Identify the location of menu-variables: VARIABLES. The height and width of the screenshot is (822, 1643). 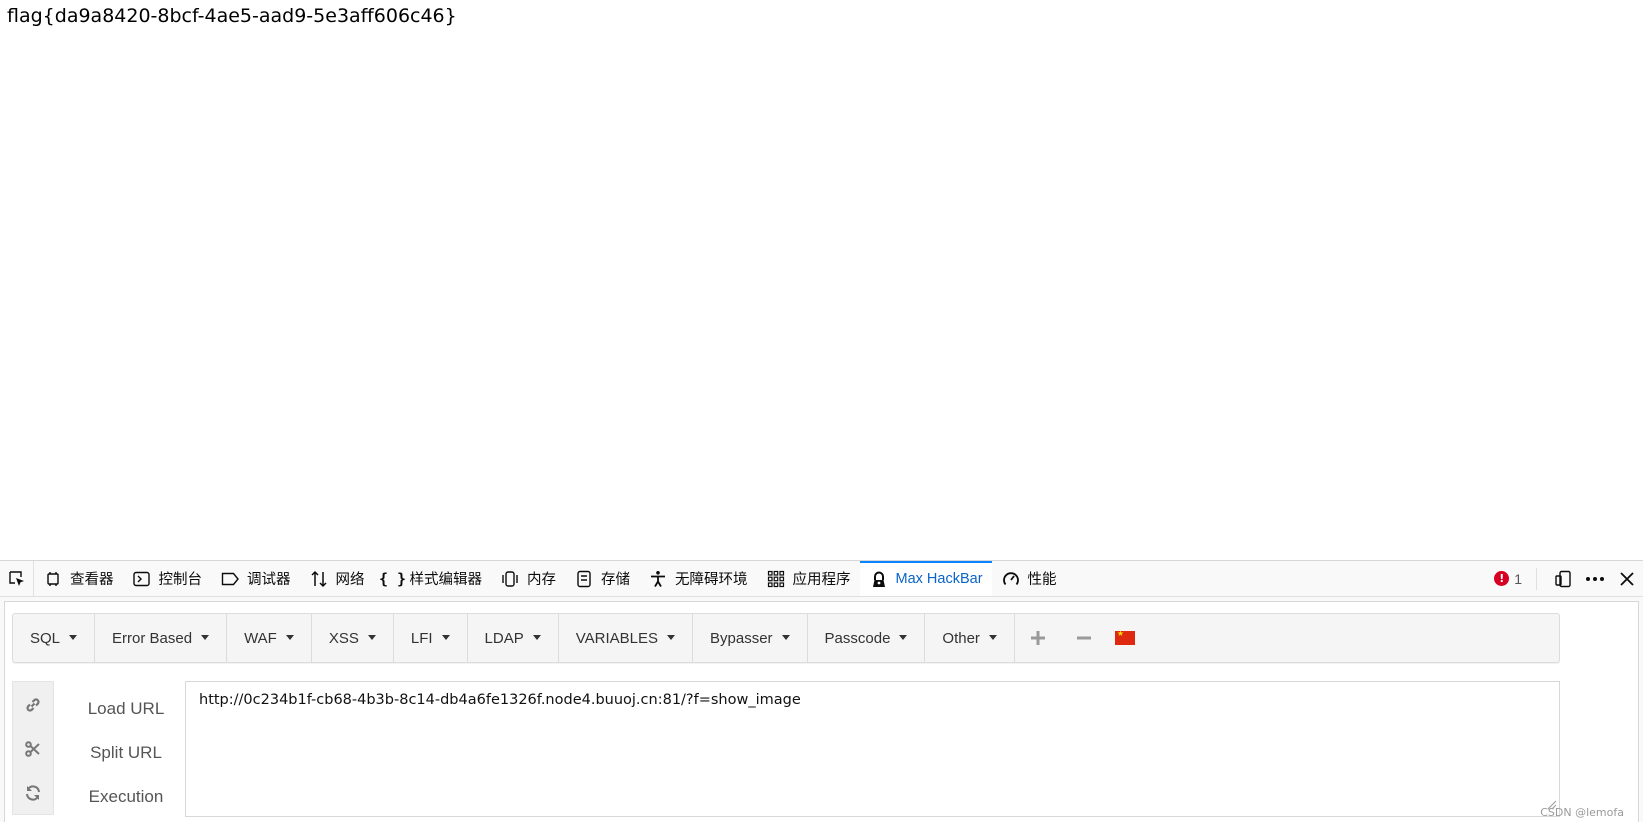
(626, 638).